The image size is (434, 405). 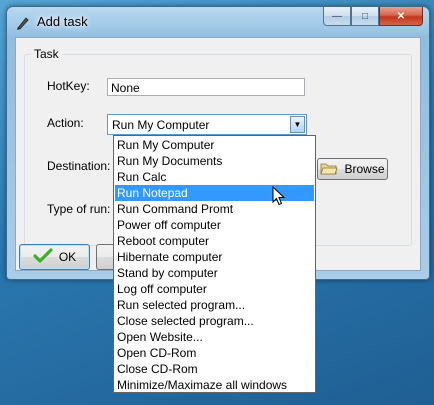 I want to click on browse-button: Browse, so click(x=352, y=169).